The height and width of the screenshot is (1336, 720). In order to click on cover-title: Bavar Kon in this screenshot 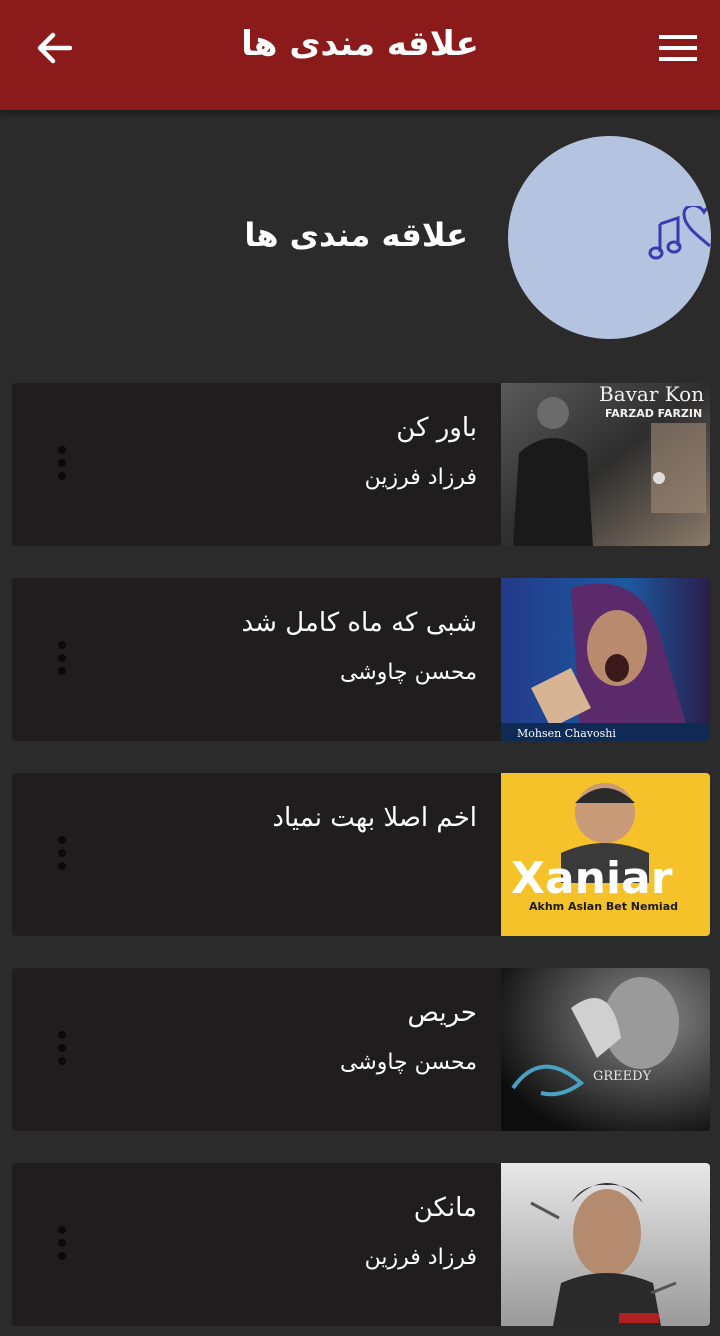, I will do `click(651, 394)`.